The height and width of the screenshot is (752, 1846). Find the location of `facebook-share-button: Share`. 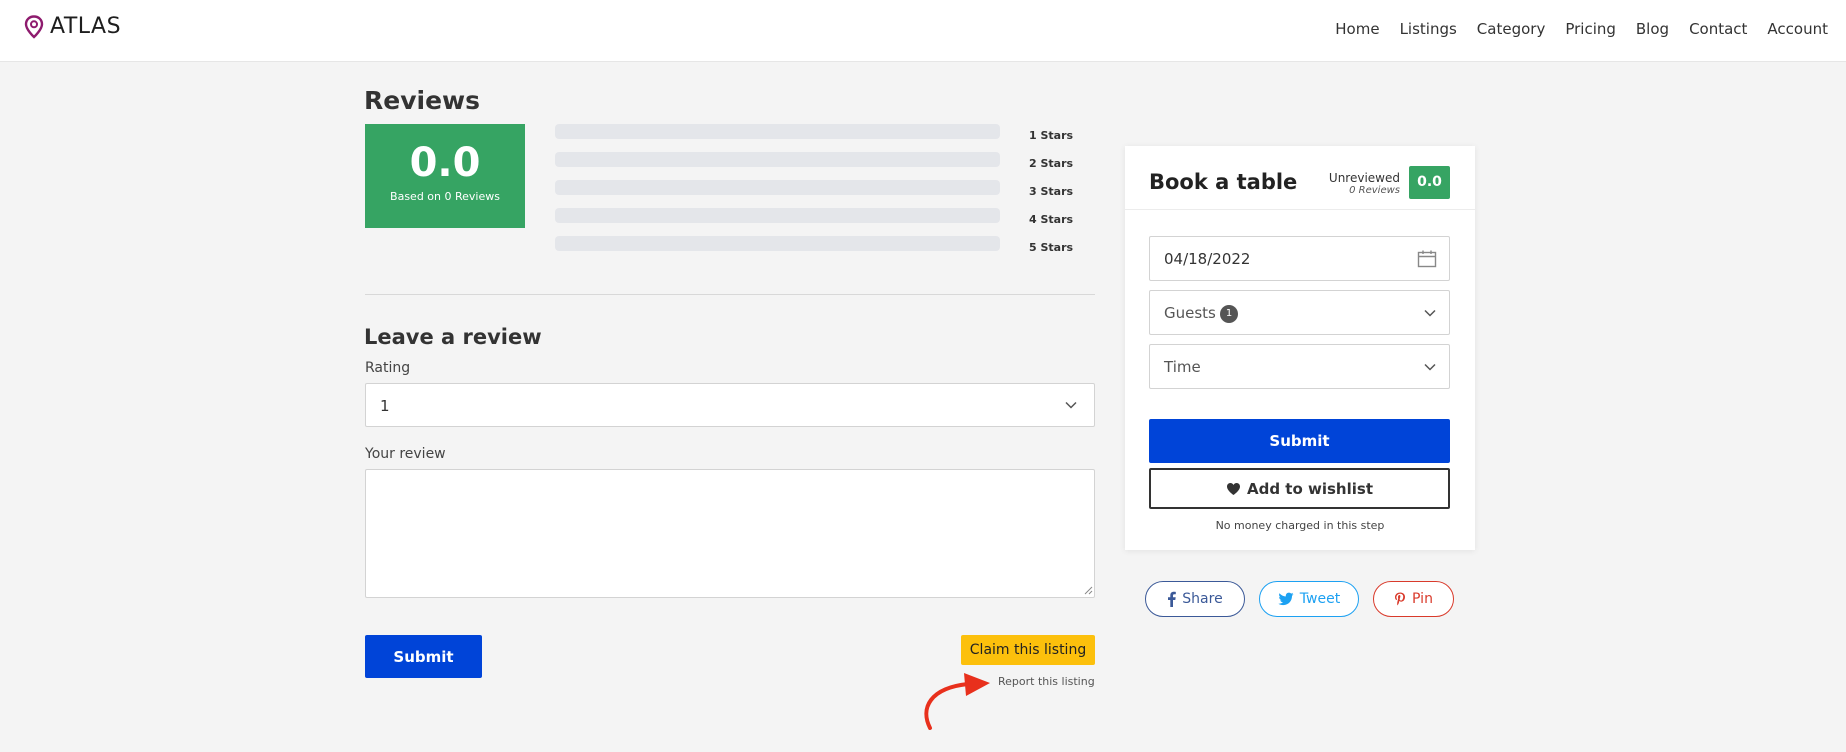

facebook-share-button: Share is located at coordinates (1195, 599).